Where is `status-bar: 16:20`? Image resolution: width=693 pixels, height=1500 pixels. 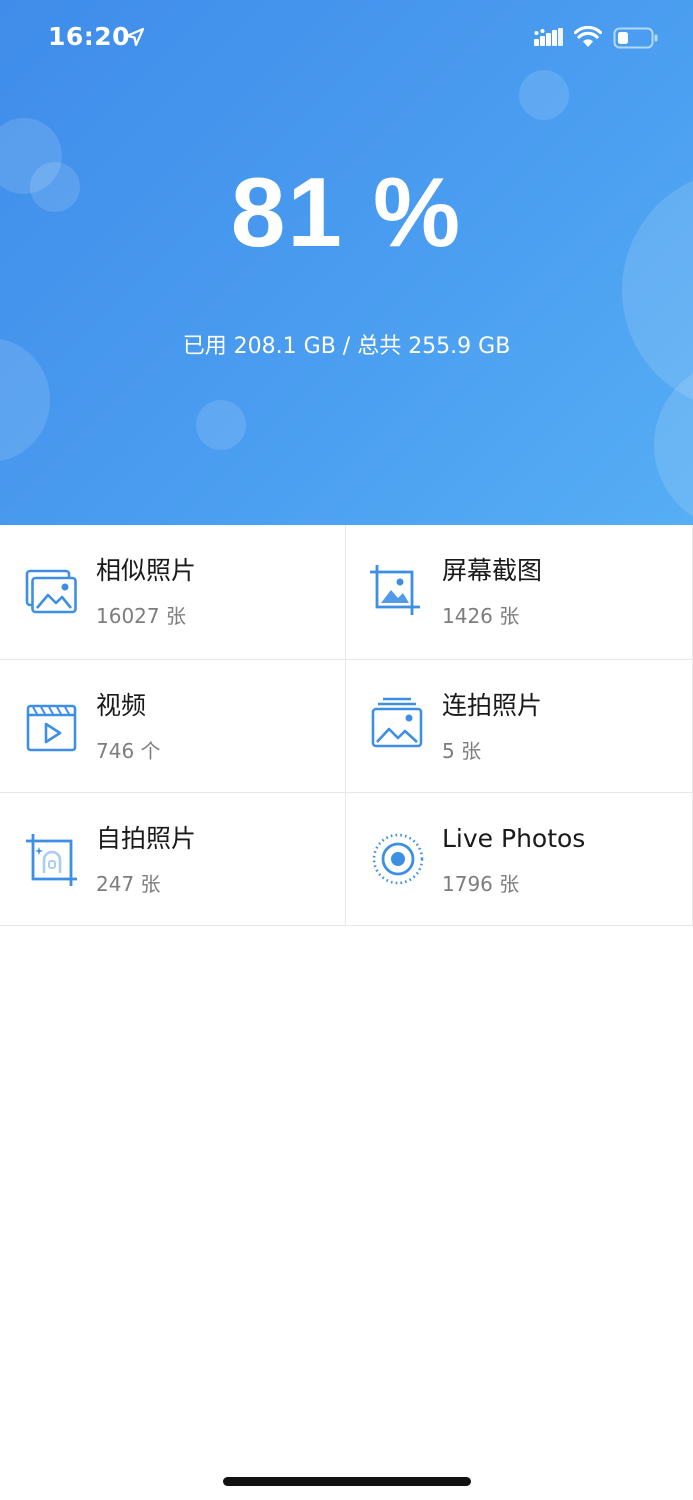
status-bar: 16:20 is located at coordinates (346, 40).